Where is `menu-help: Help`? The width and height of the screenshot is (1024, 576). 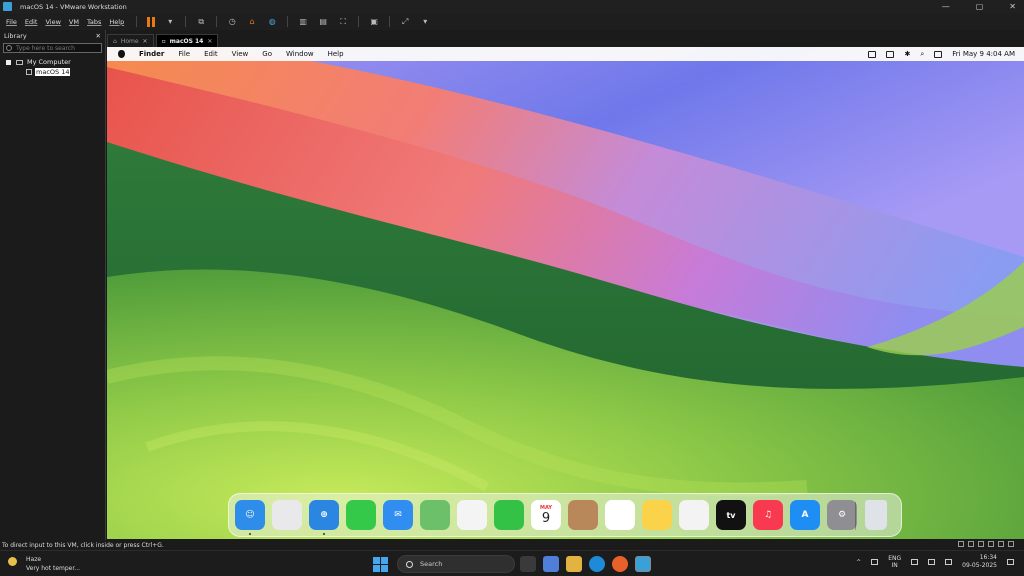 menu-help: Help is located at coordinates (116, 22).